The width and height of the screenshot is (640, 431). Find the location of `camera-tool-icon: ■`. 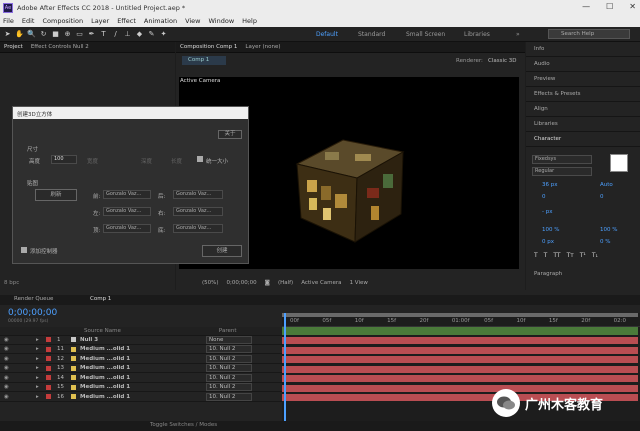

camera-tool-icon: ■ is located at coordinates (55, 34).